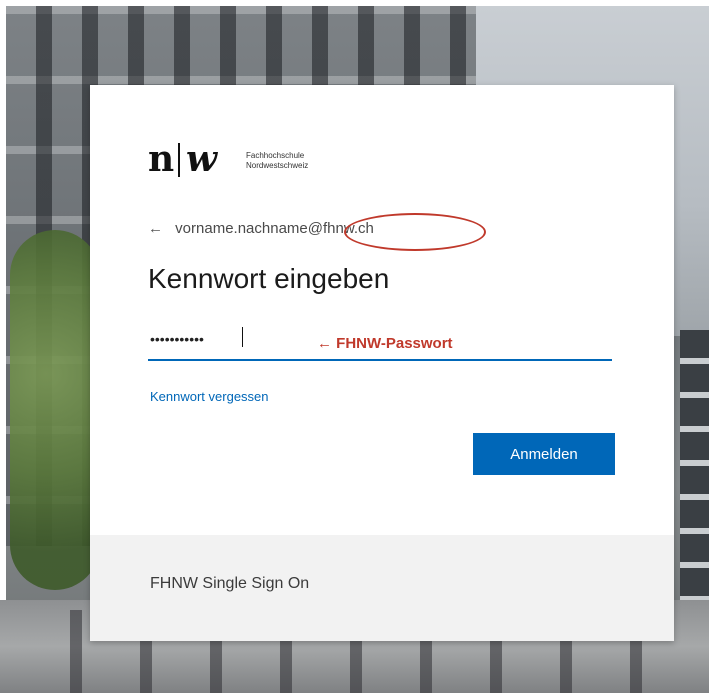 The height and width of the screenshot is (693, 709). I want to click on background-right-building, so click(694, 480).